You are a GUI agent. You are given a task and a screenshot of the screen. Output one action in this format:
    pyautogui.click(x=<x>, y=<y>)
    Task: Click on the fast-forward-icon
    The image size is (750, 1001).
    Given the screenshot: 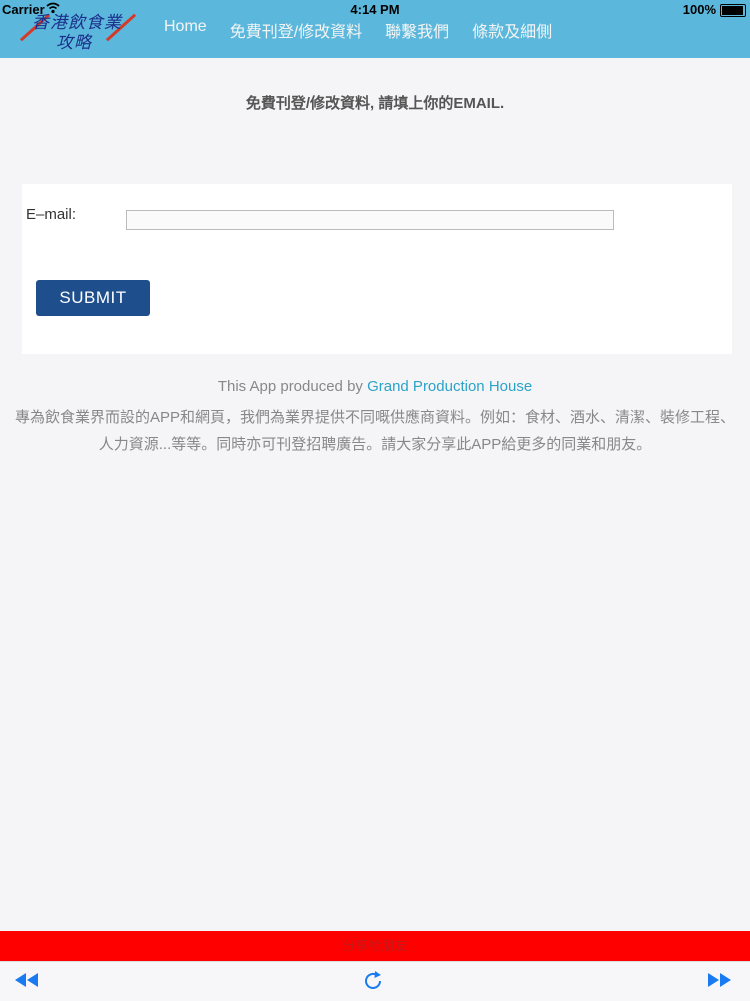 What is the action you would take?
    pyautogui.click(x=719, y=982)
    